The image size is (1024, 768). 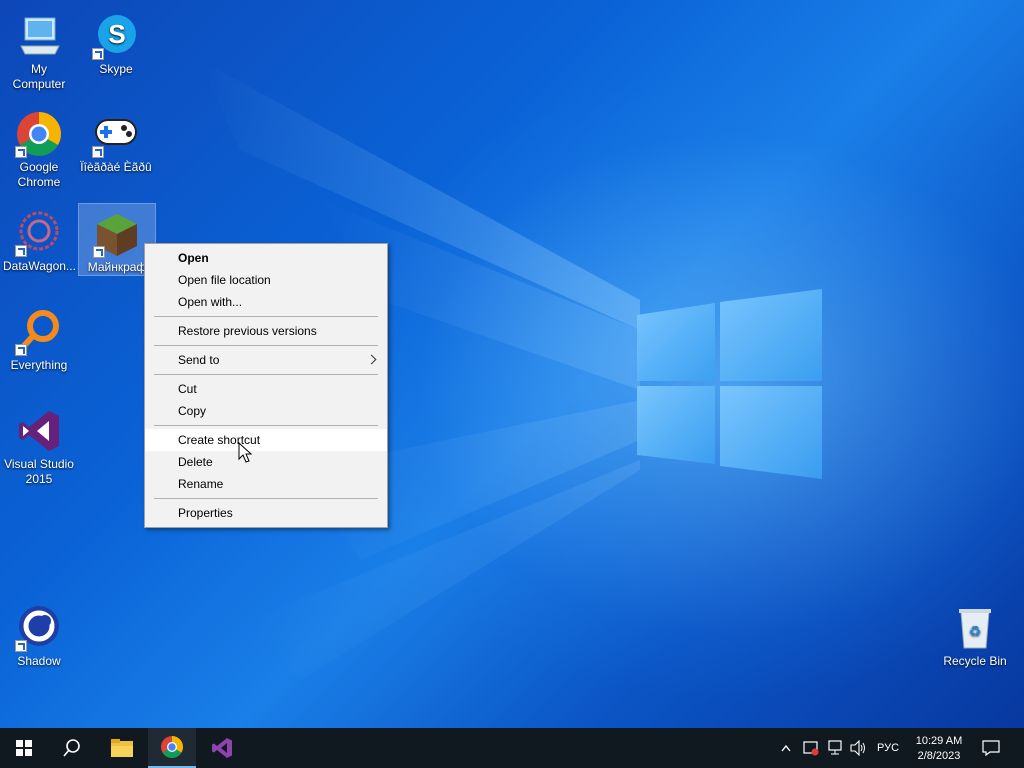 I want to click on desktop-icon-skype: S Skype, so click(x=116, y=41).